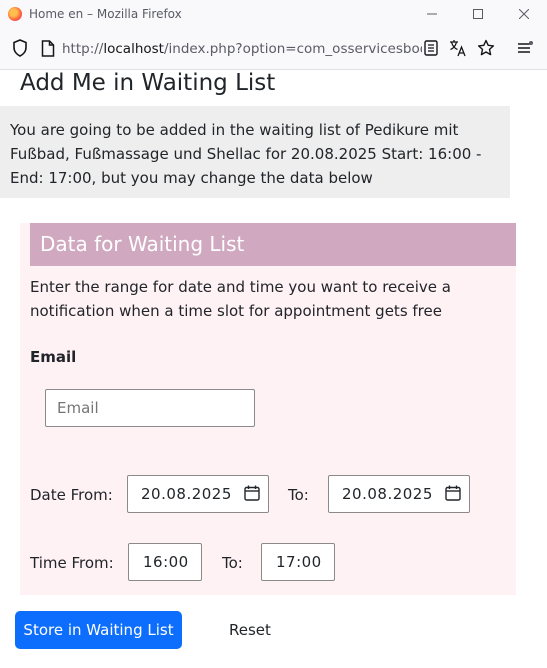 The width and height of the screenshot is (547, 668). I want to click on email-label: Email, so click(53, 357).